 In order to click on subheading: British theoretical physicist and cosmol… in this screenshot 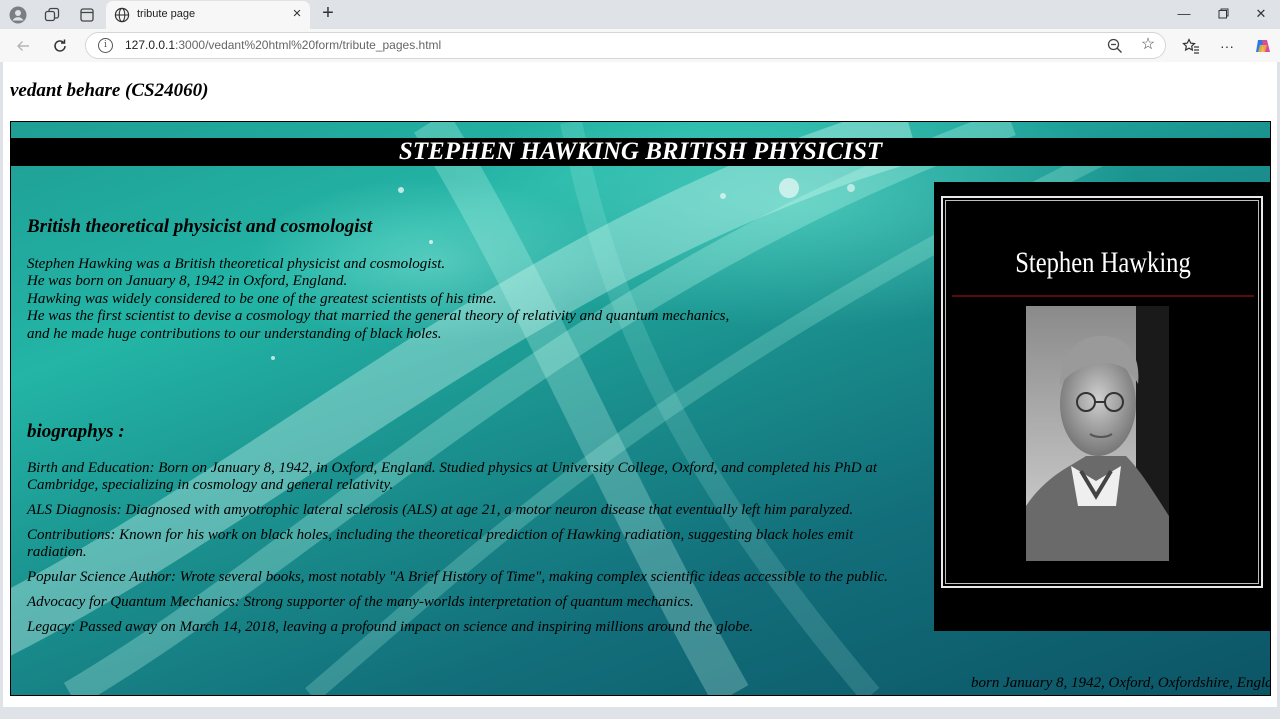, I will do `click(200, 226)`.